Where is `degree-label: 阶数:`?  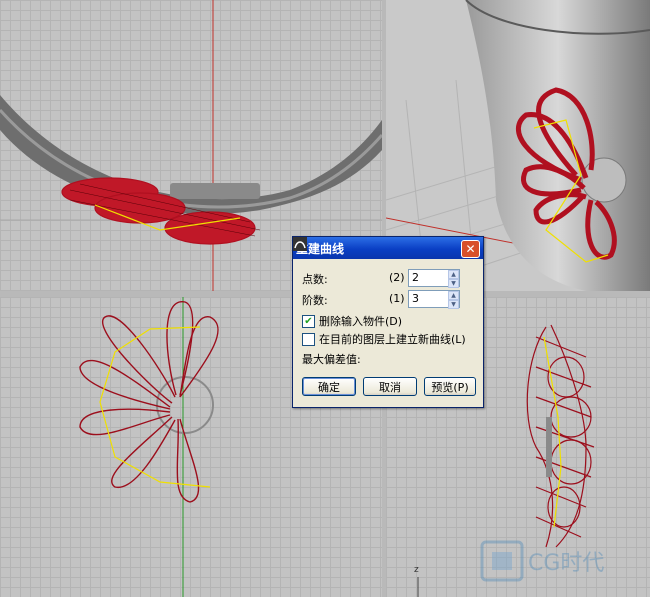 degree-label: 阶数: is located at coordinates (315, 300).